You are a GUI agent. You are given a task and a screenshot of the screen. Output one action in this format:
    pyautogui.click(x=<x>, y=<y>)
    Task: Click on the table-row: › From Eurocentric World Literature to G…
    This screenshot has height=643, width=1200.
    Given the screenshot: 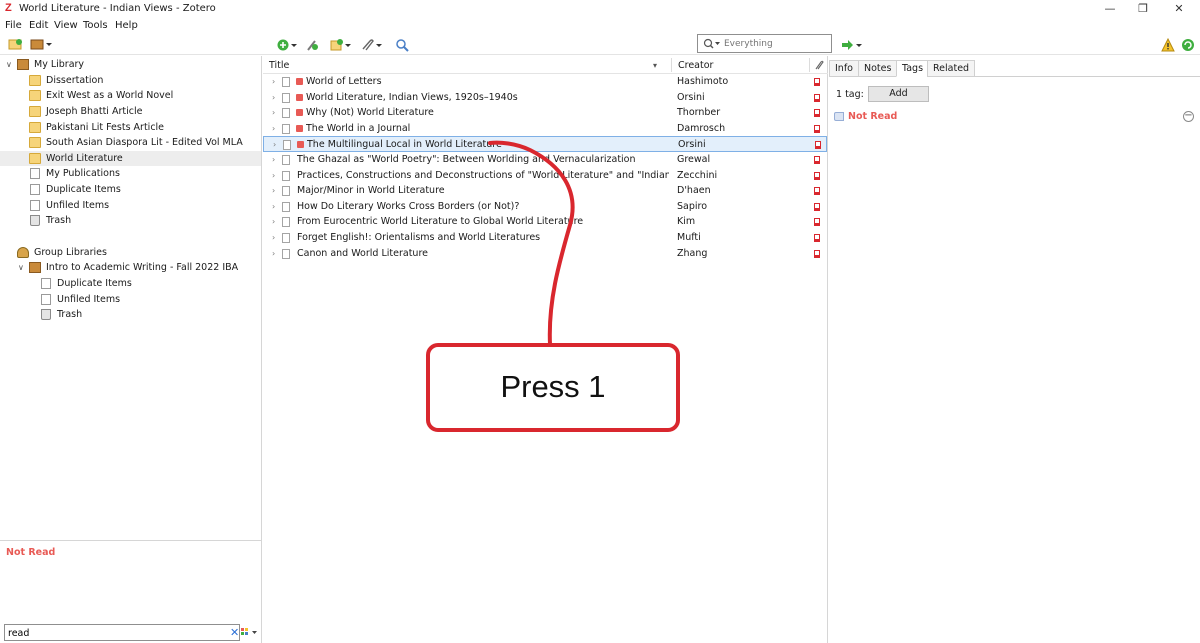 What is the action you would take?
    pyautogui.click(x=545, y=222)
    